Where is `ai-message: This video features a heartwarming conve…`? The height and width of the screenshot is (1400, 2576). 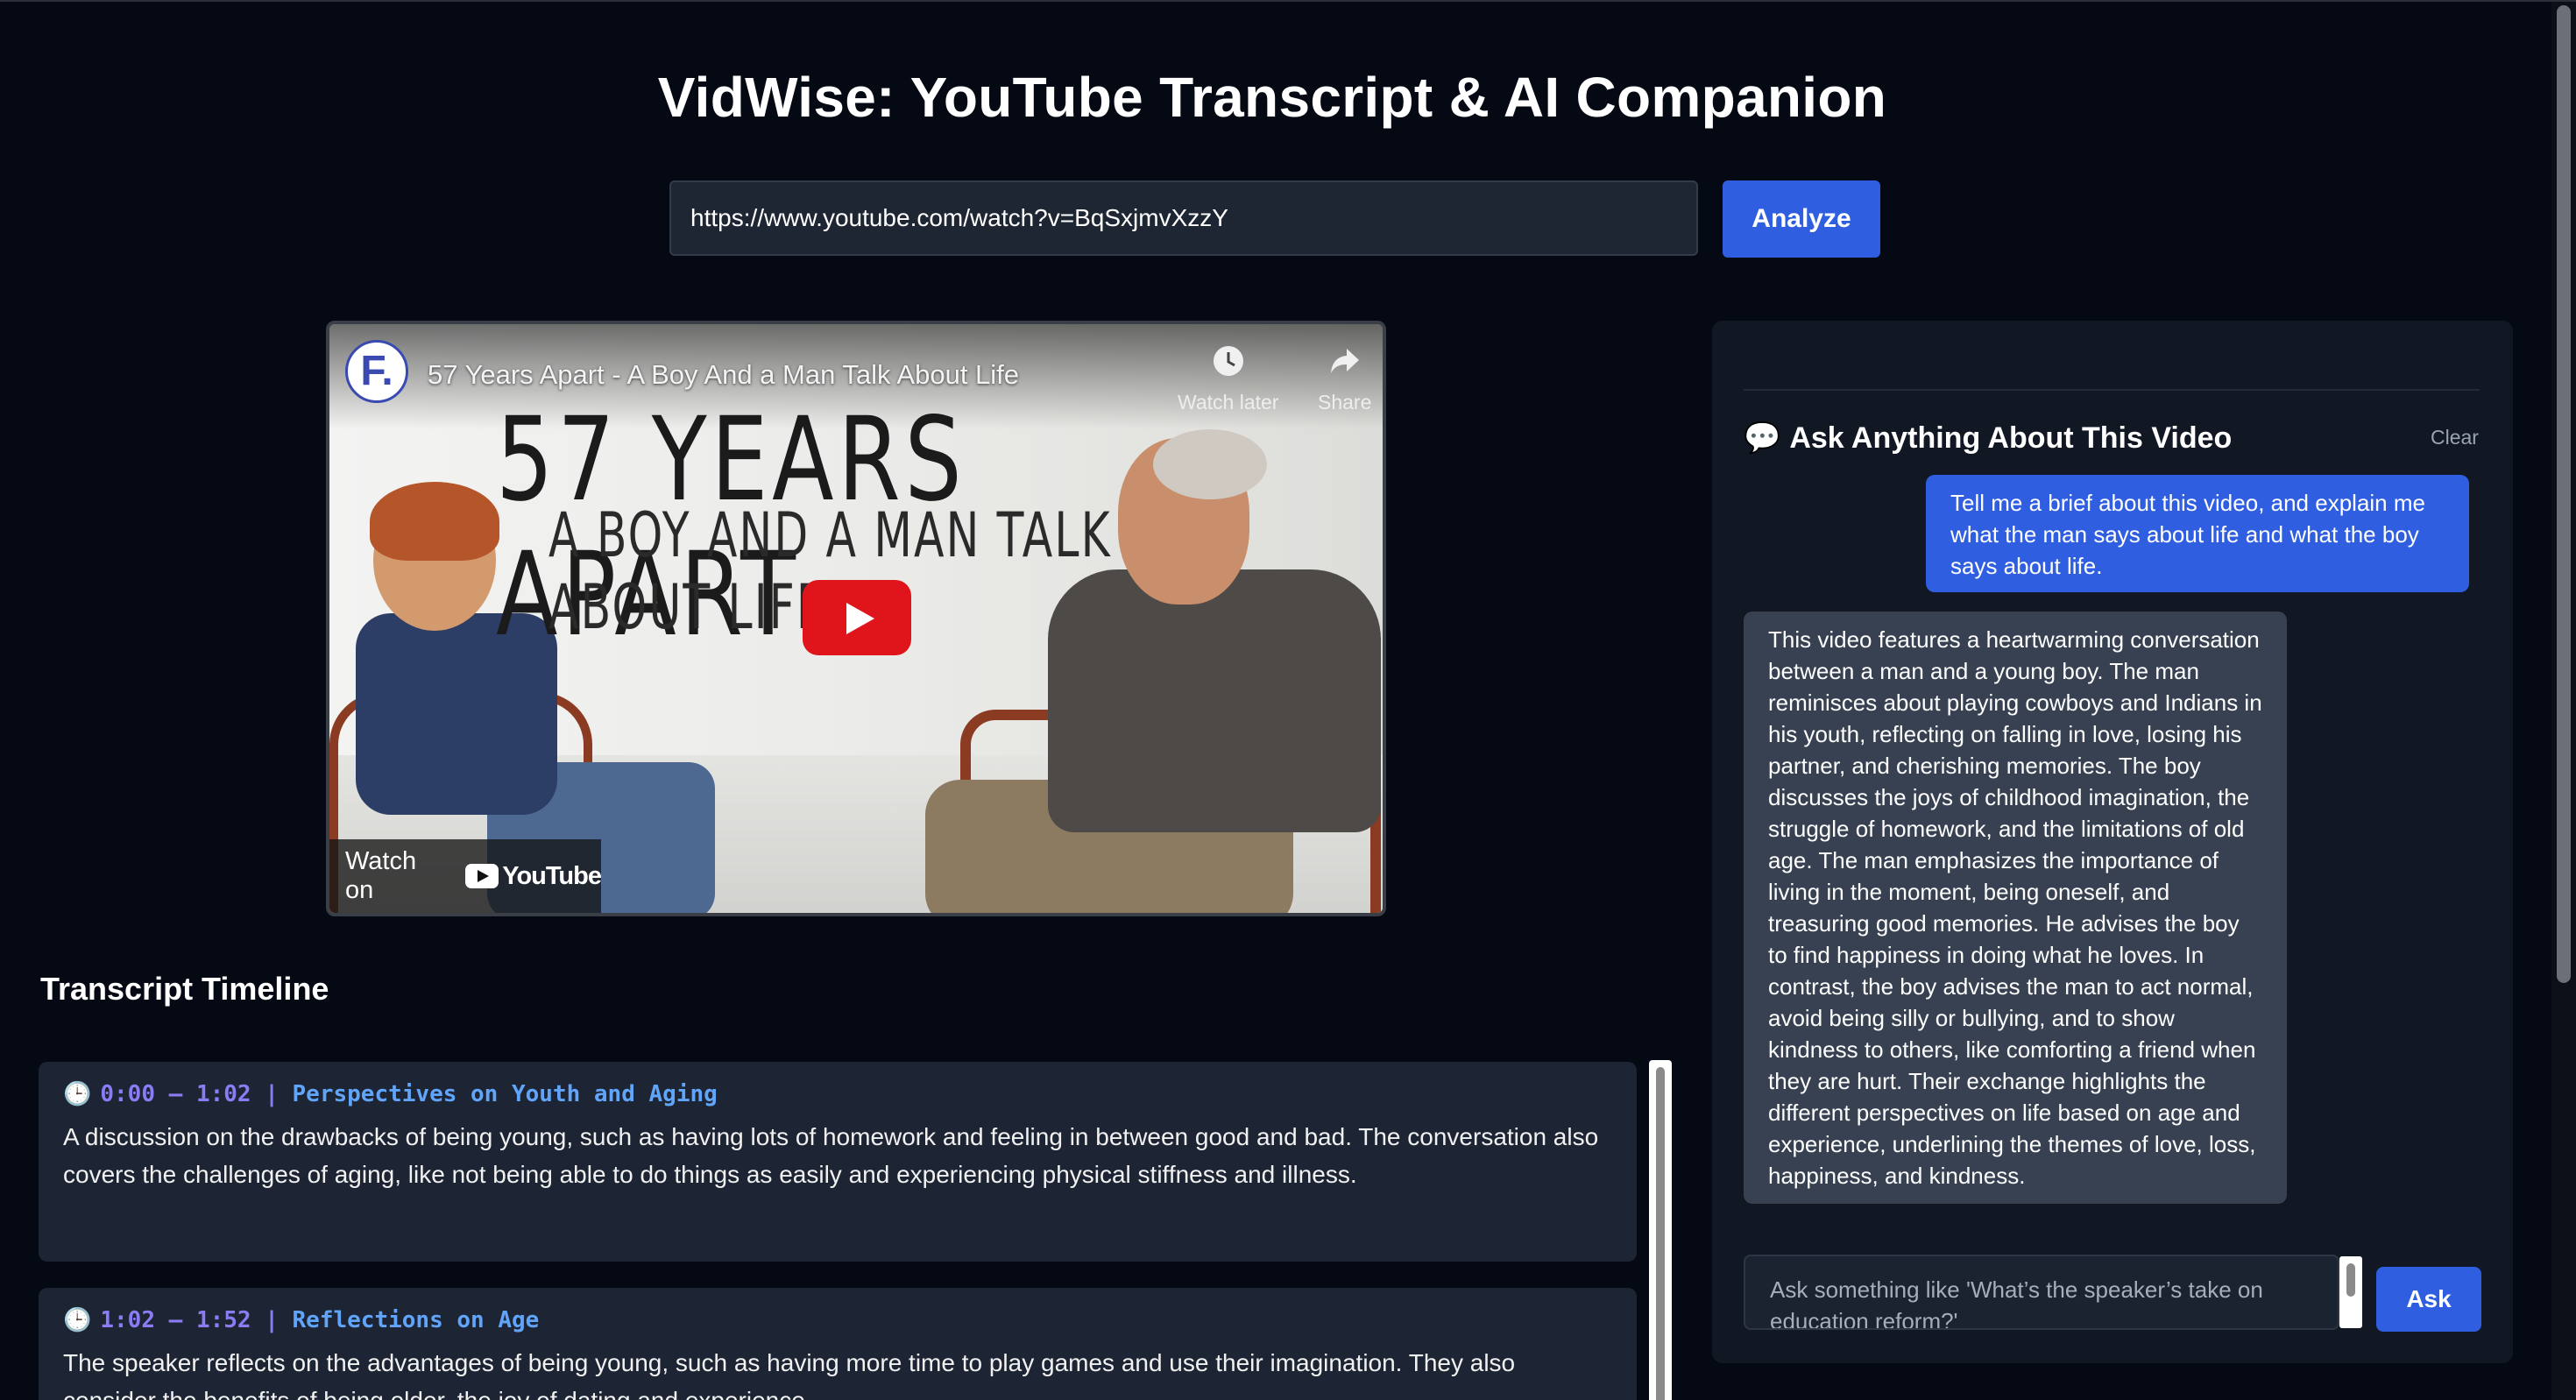 ai-message: This video features a heartwarming conve… is located at coordinates (2015, 908).